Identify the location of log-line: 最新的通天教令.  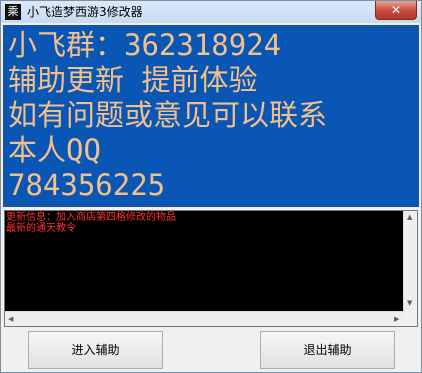
(41, 228).